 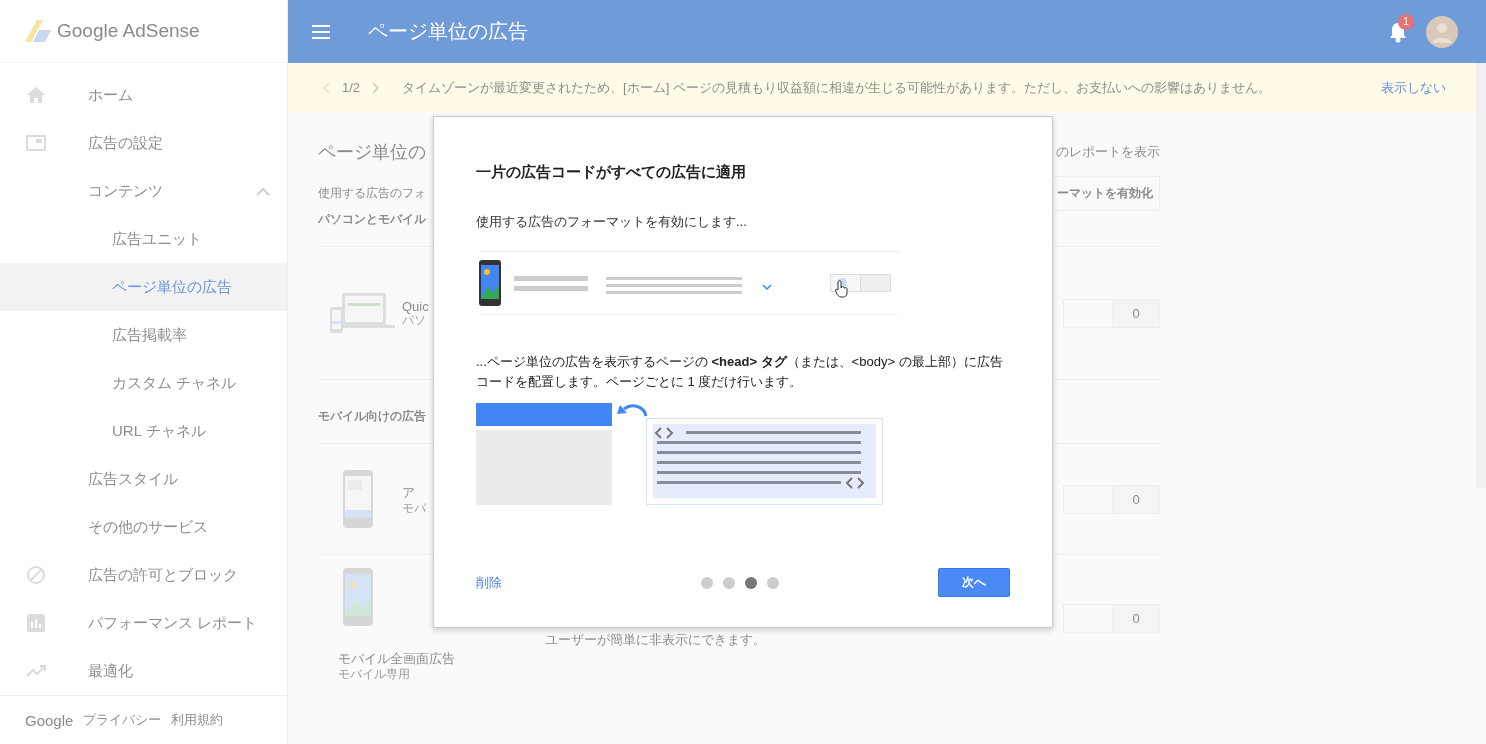 What do you see at coordinates (122, 720) in the screenshot?
I see `footer-link: プライバシー` at bounding box center [122, 720].